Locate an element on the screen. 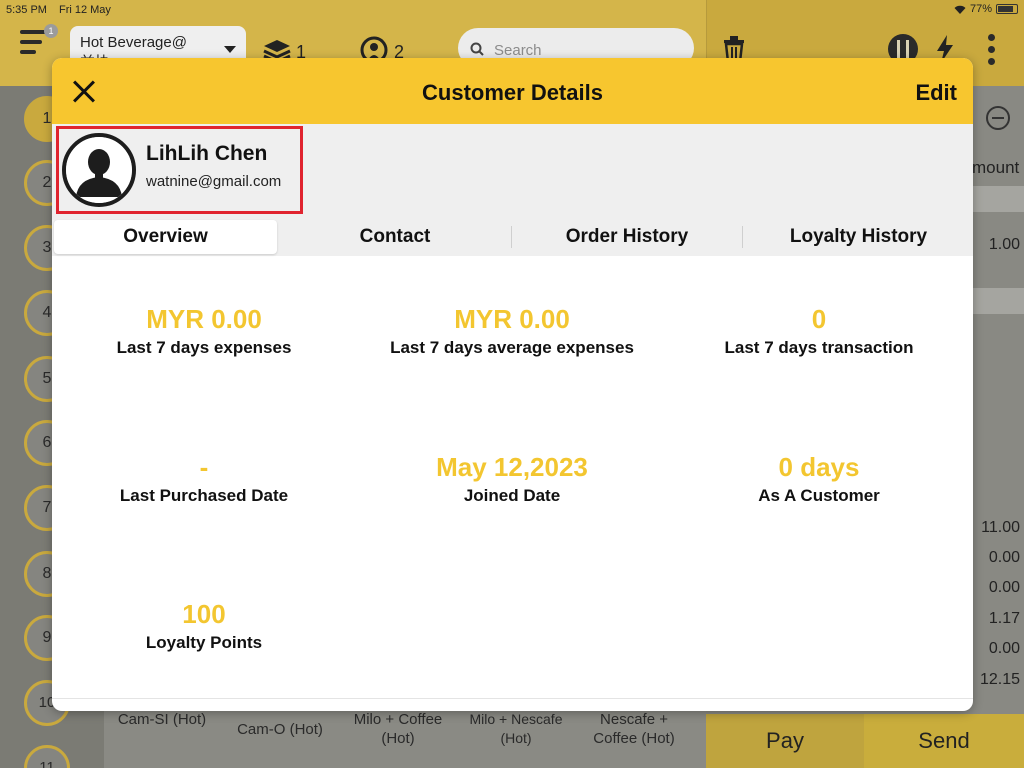 The image size is (1024, 768). stat-label: Joined Date is located at coordinates (512, 495).